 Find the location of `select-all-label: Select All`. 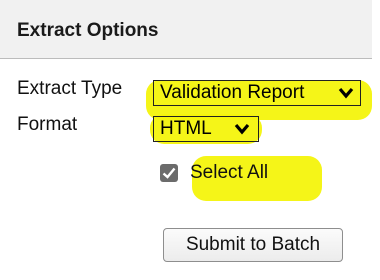

select-all-label: Select All is located at coordinates (229, 173).